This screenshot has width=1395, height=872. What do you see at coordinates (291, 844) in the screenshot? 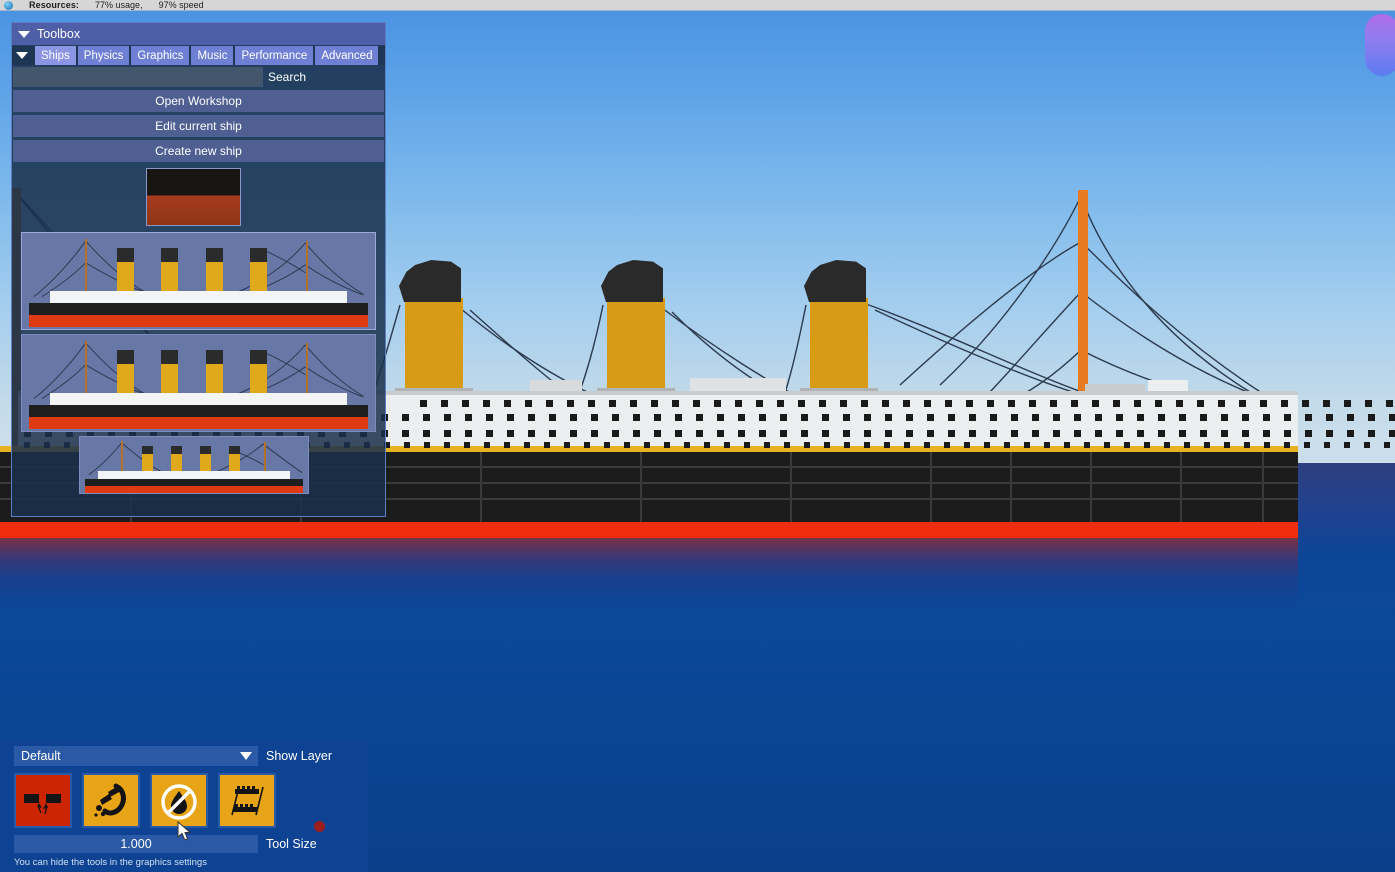
I see `tool-size-label: Tool Size` at bounding box center [291, 844].